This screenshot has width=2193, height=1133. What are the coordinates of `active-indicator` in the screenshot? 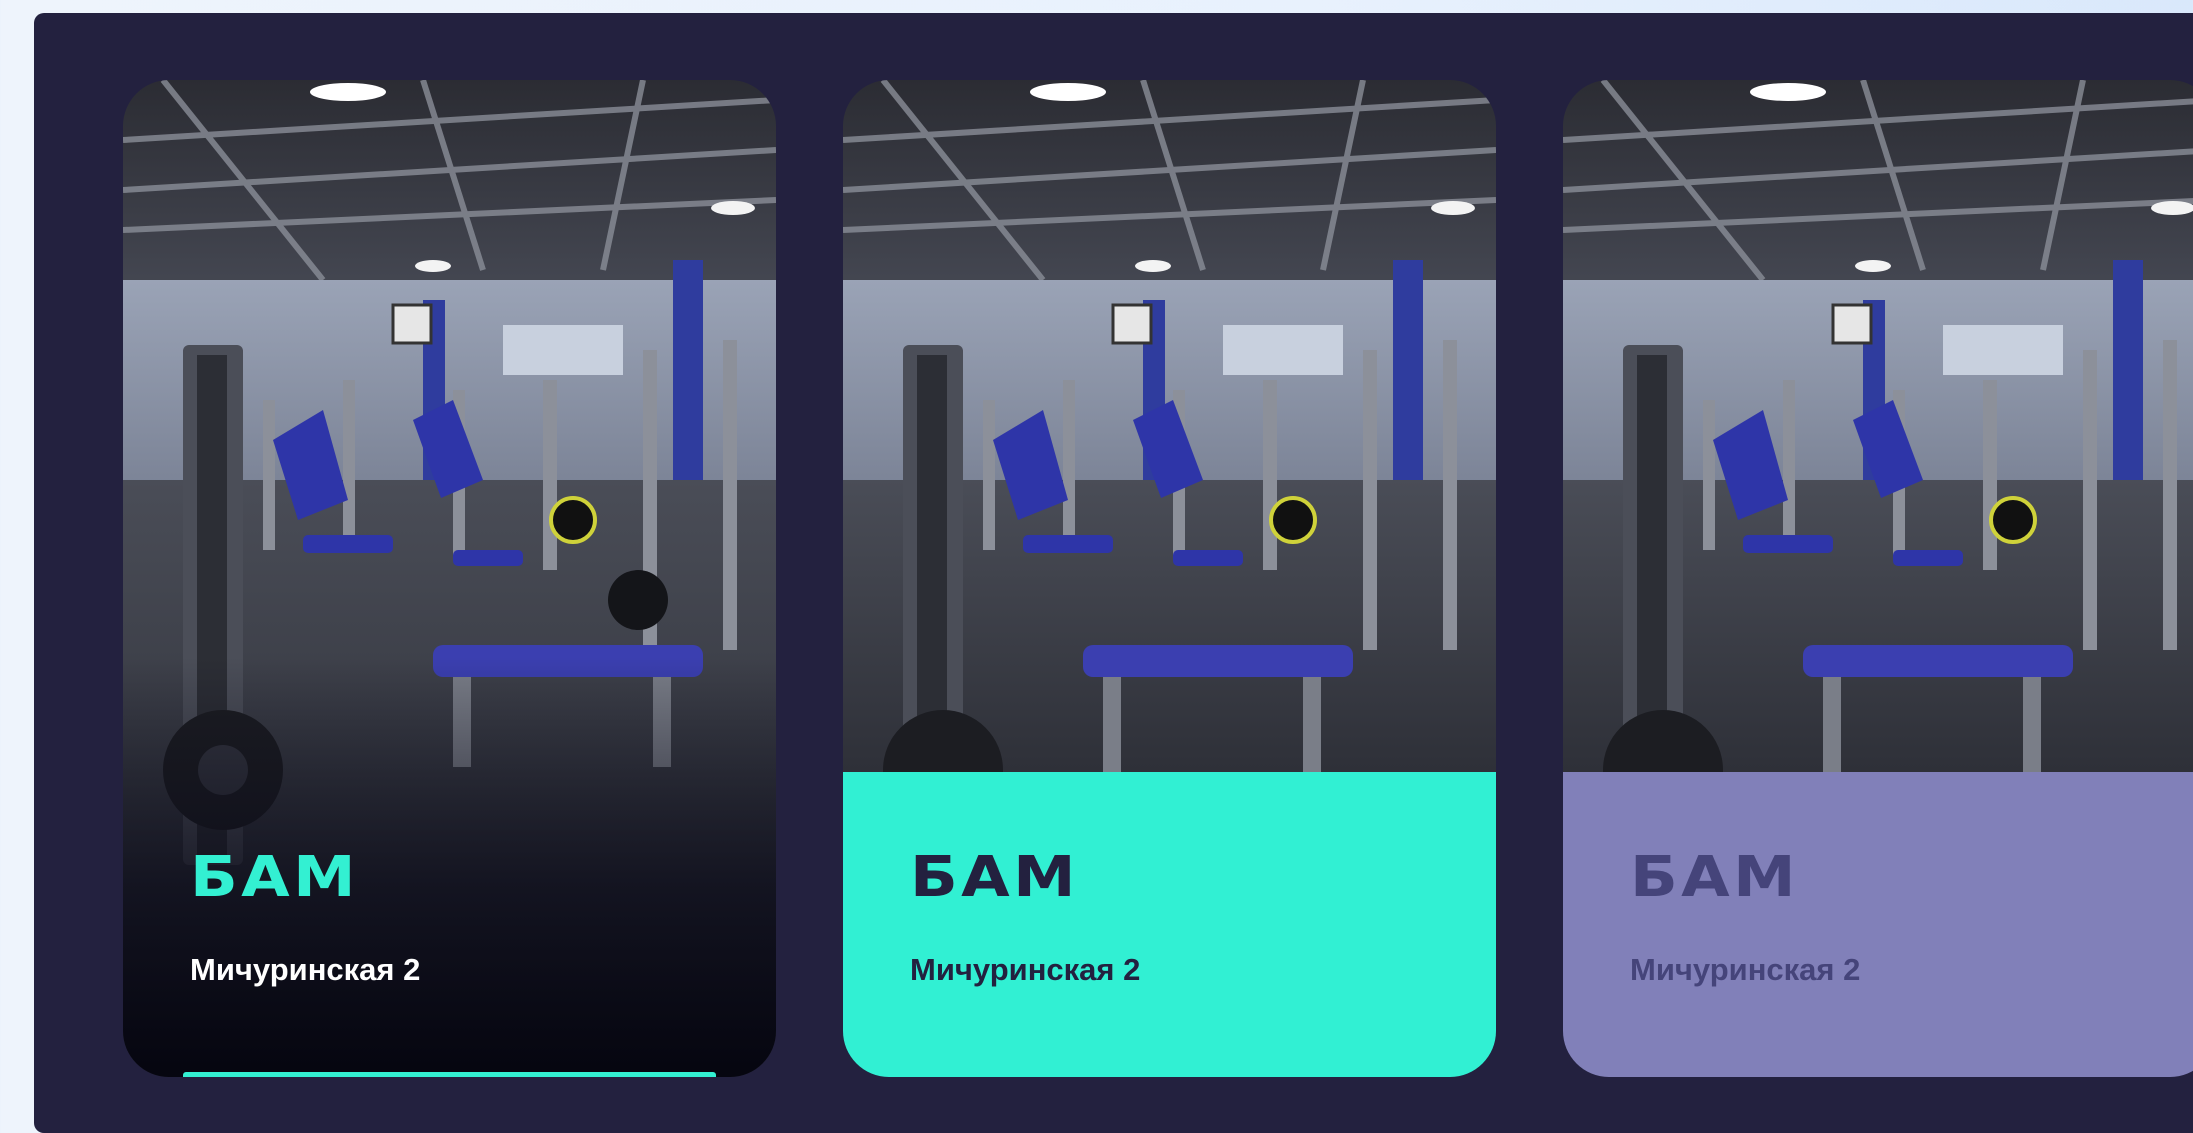 It's located at (449, 1074).